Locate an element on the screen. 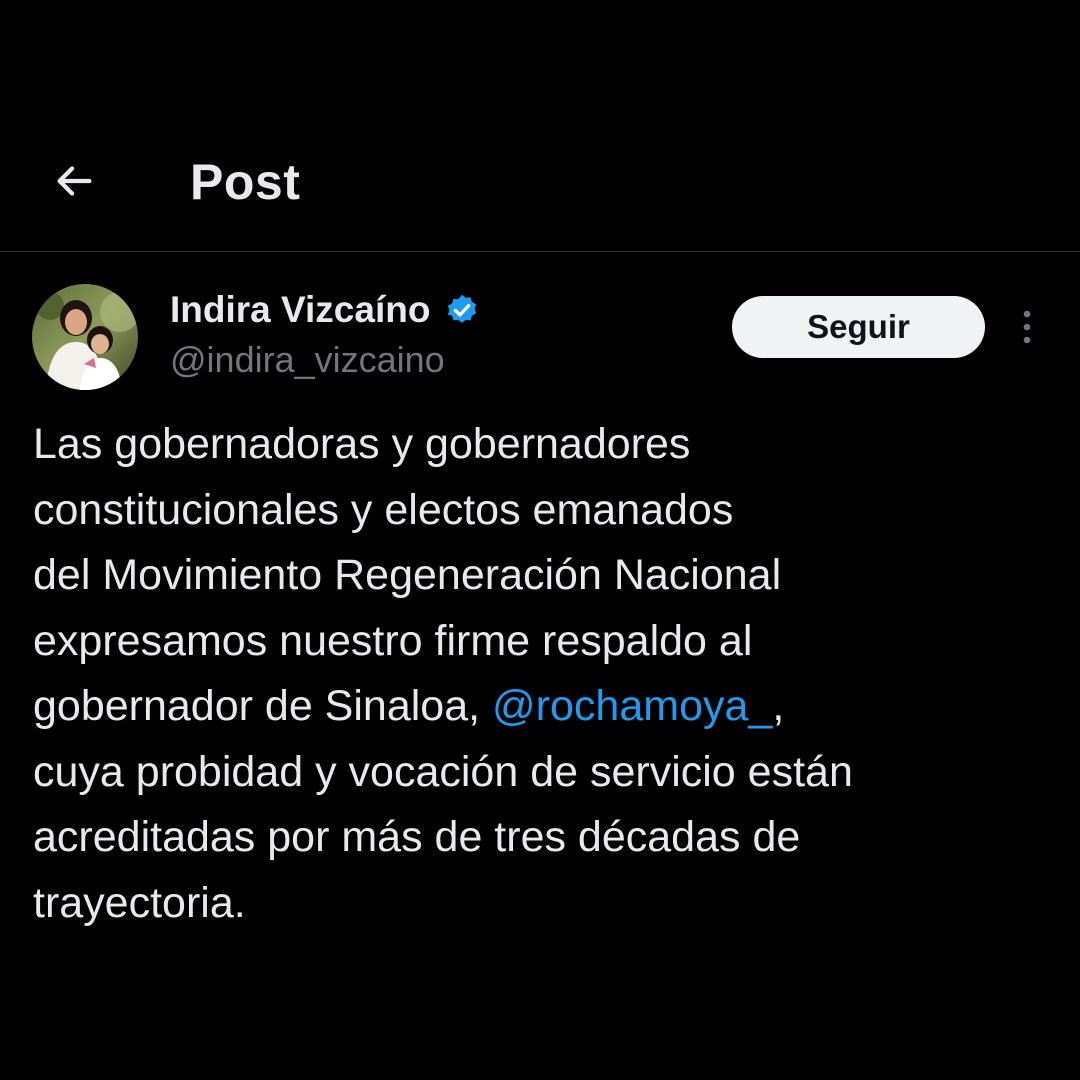 Image resolution: width=1080 pixels, height=1080 pixels. tweet-line: acreditadas por más de tres décadas de is located at coordinates (417, 837).